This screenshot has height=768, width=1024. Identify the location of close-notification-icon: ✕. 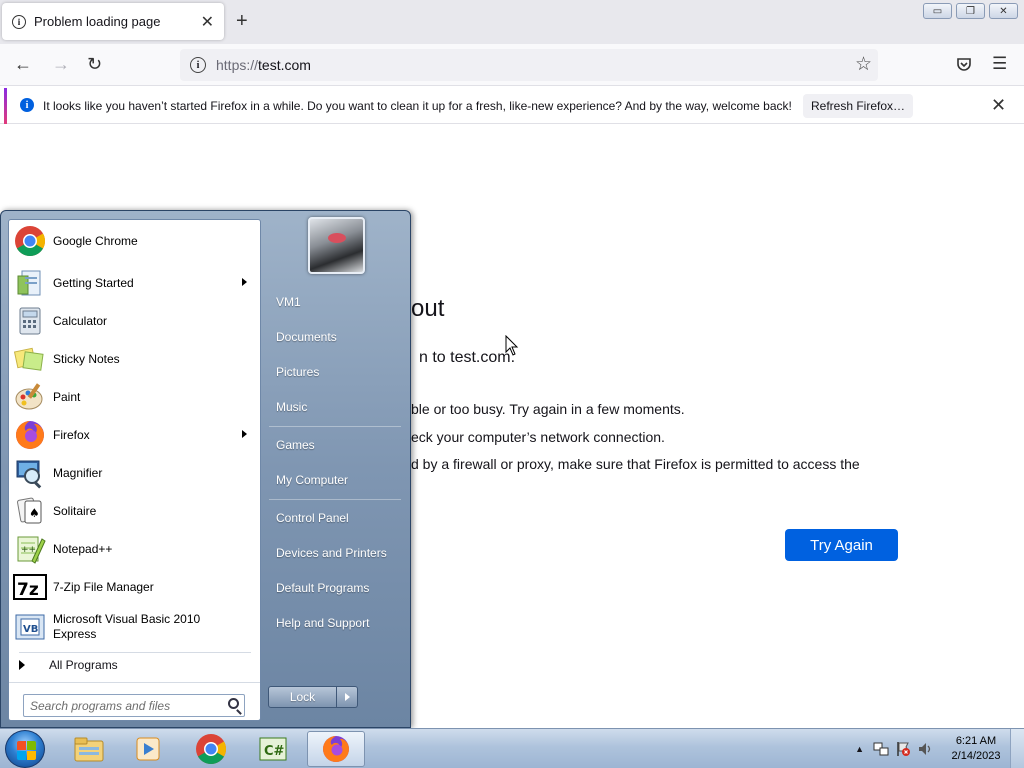
(998, 105).